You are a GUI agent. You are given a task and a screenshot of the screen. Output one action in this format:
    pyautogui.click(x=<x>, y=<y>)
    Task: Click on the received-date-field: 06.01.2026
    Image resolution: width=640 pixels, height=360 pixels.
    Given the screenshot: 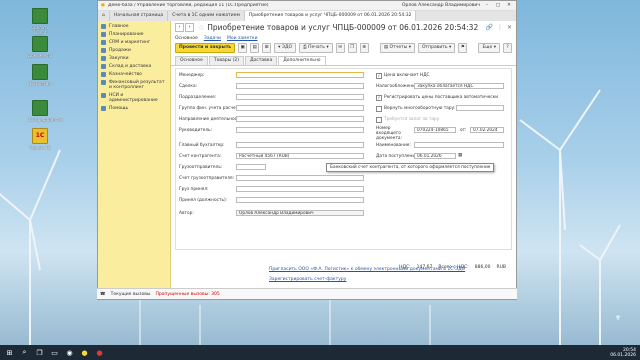 What is the action you would take?
    pyautogui.click(x=435, y=156)
    